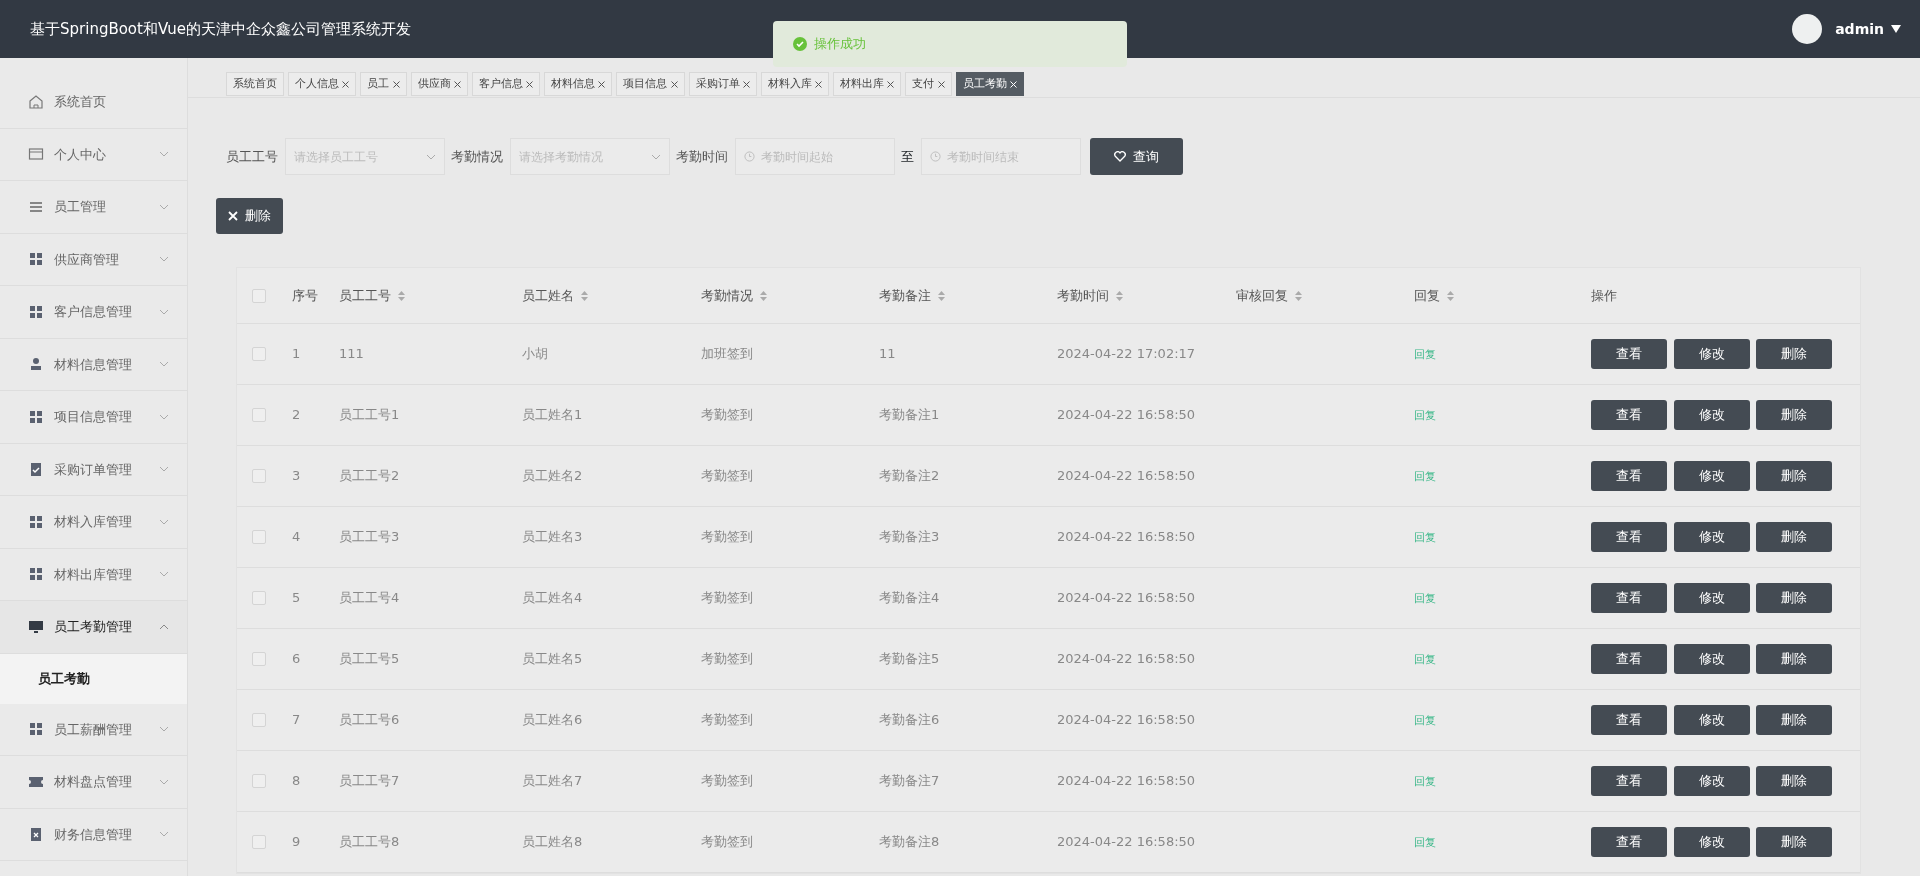 This screenshot has width=1920, height=876. Describe the element at coordinates (322, 84) in the screenshot. I see `tab: 个人信息` at that location.